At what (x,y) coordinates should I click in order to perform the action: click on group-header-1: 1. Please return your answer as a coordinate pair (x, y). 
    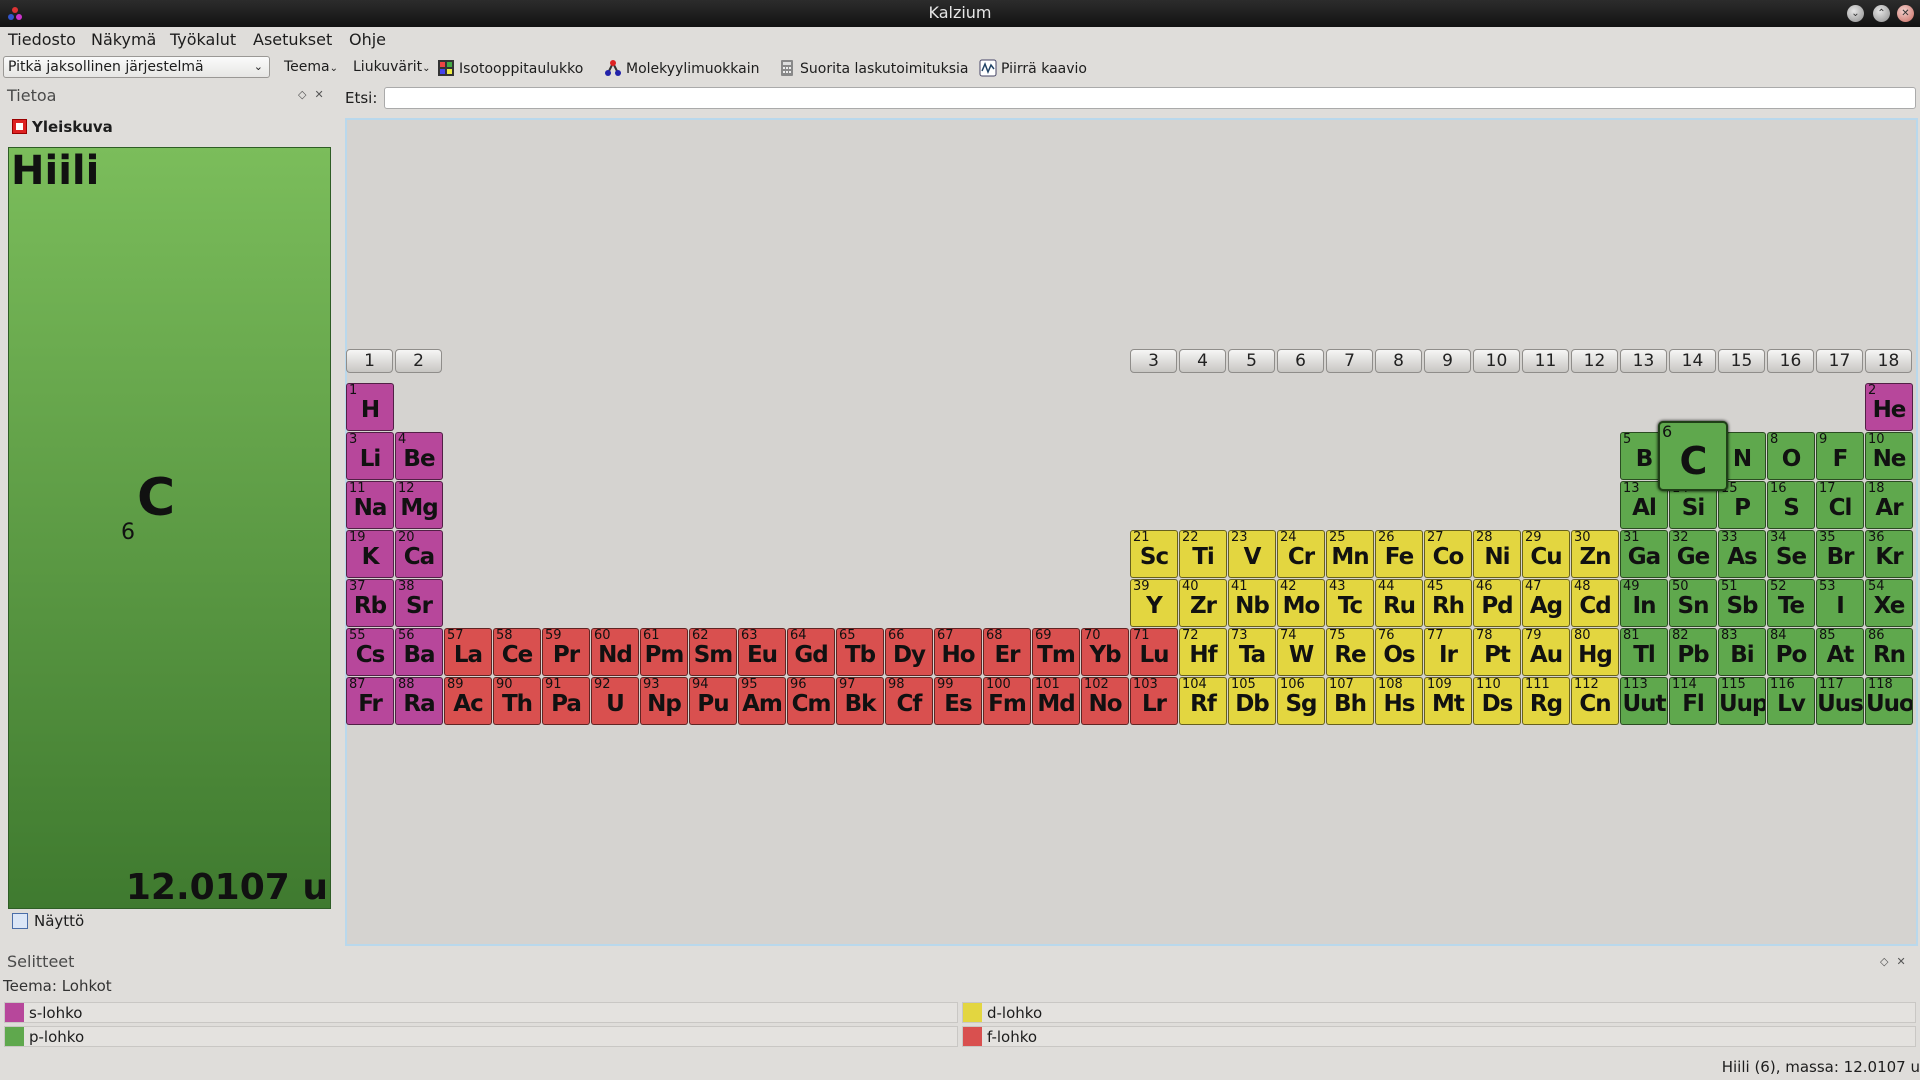
    Looking at the image, I should click on (369, 361).